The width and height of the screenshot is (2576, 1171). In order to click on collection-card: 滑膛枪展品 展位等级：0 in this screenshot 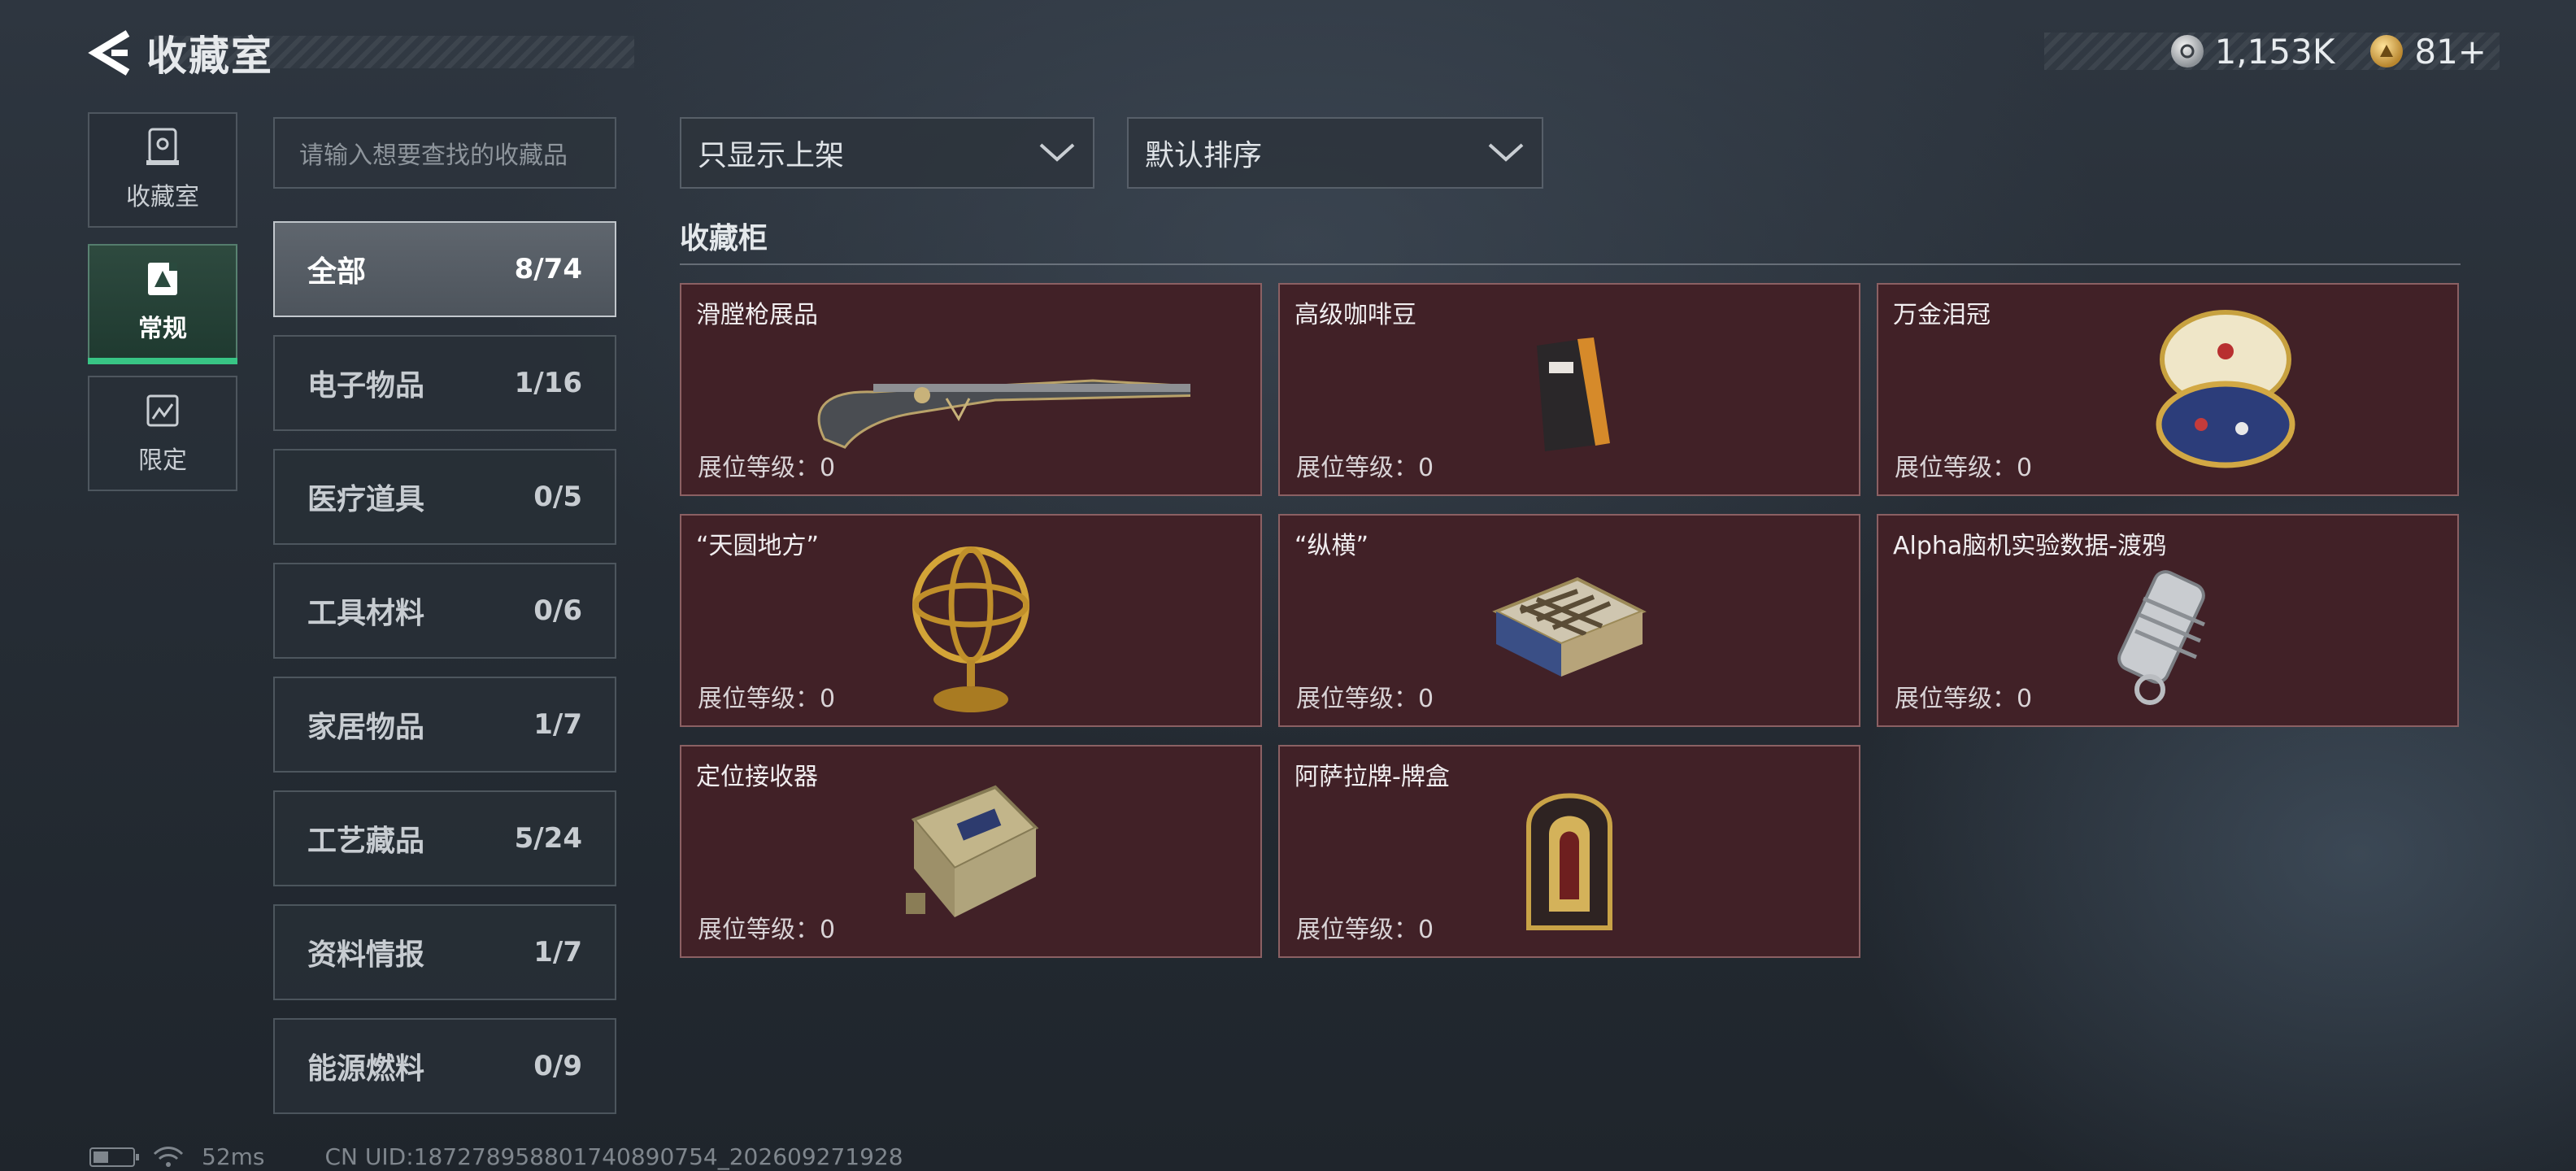, I will do `click(971, 390)`.